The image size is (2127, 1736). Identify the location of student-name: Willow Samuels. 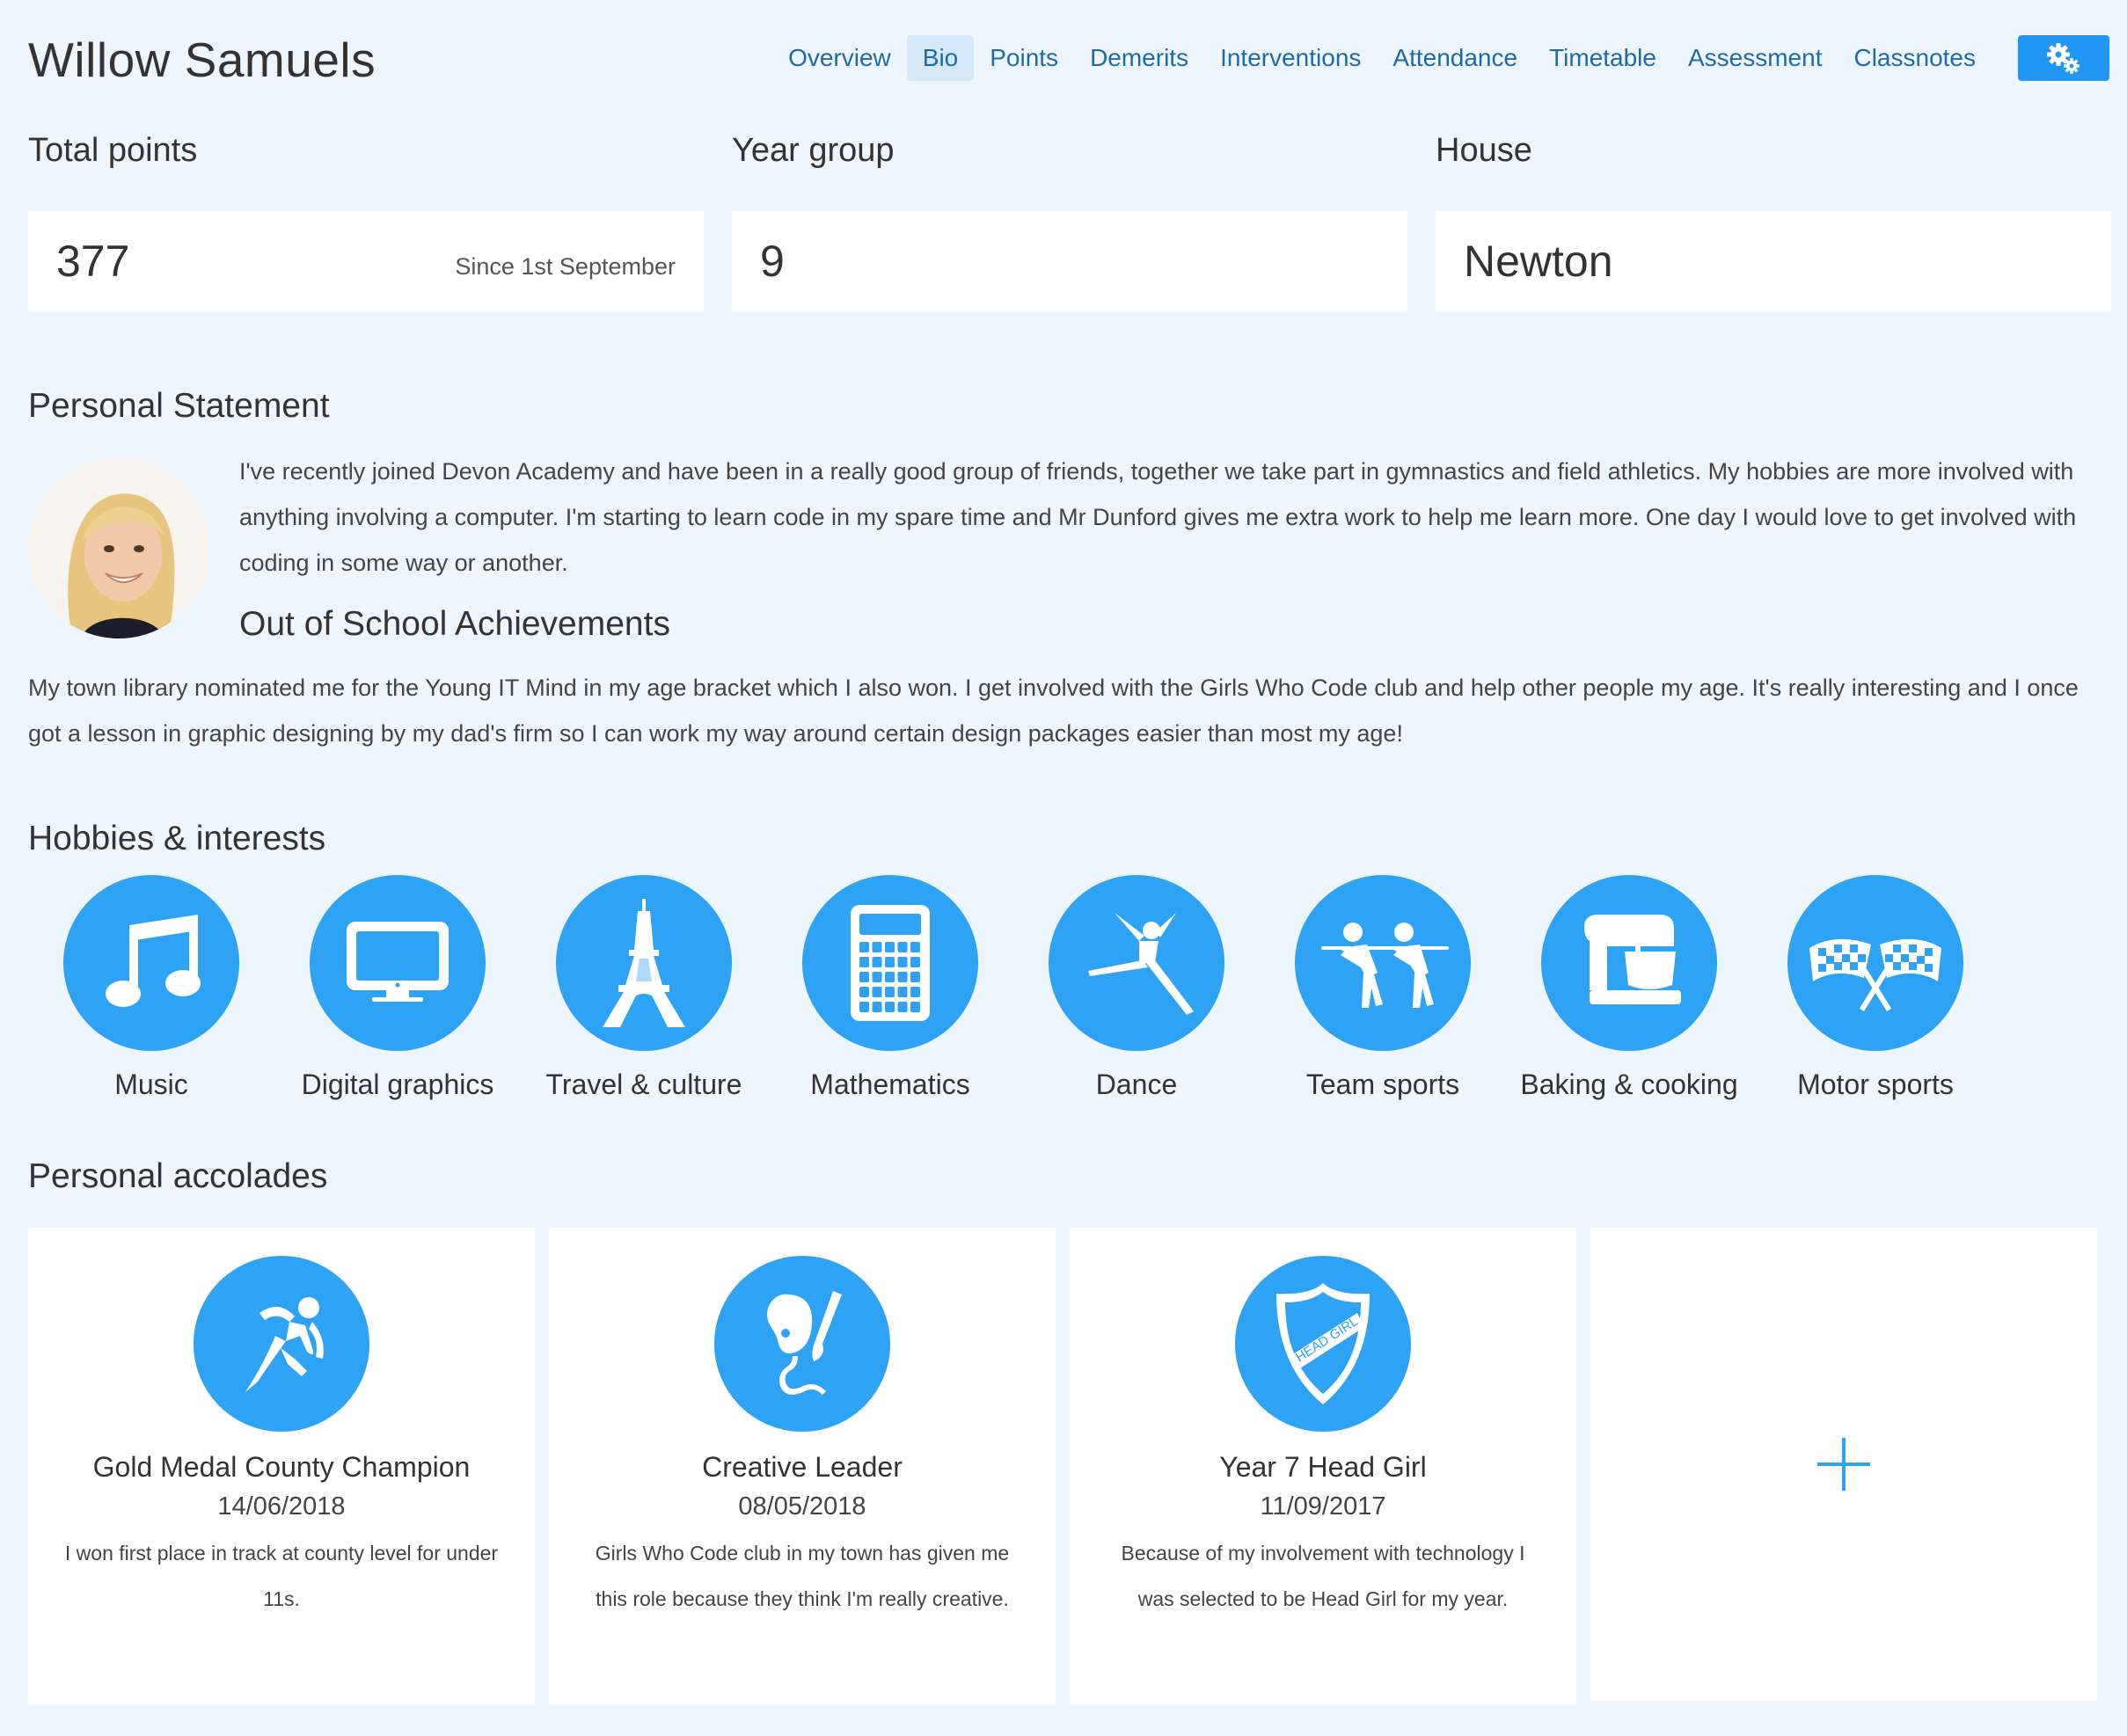
(202, 60).